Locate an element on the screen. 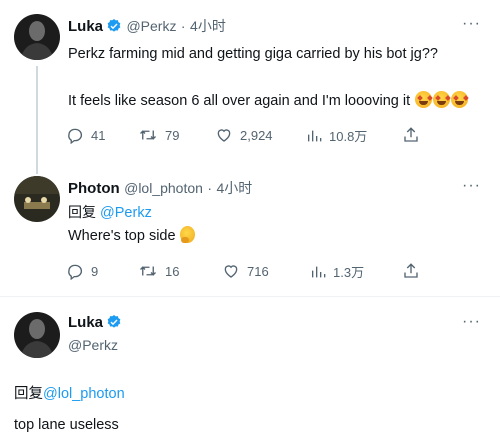 Image resolution: width=500 pixels, height=440 pixels. tweet2-retweet-count: 16 is located at coordinates (172, 271).